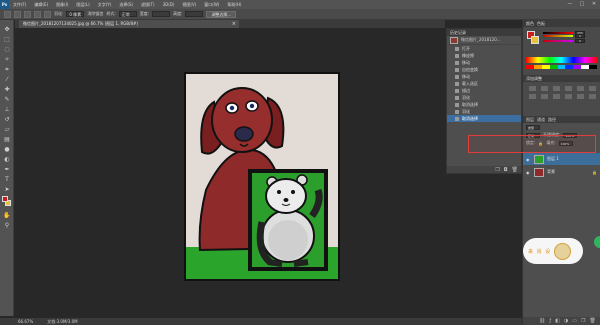  Describe the element at coordinates (532, 96) in the screenshot. I see `color-balance-icon` at that location.